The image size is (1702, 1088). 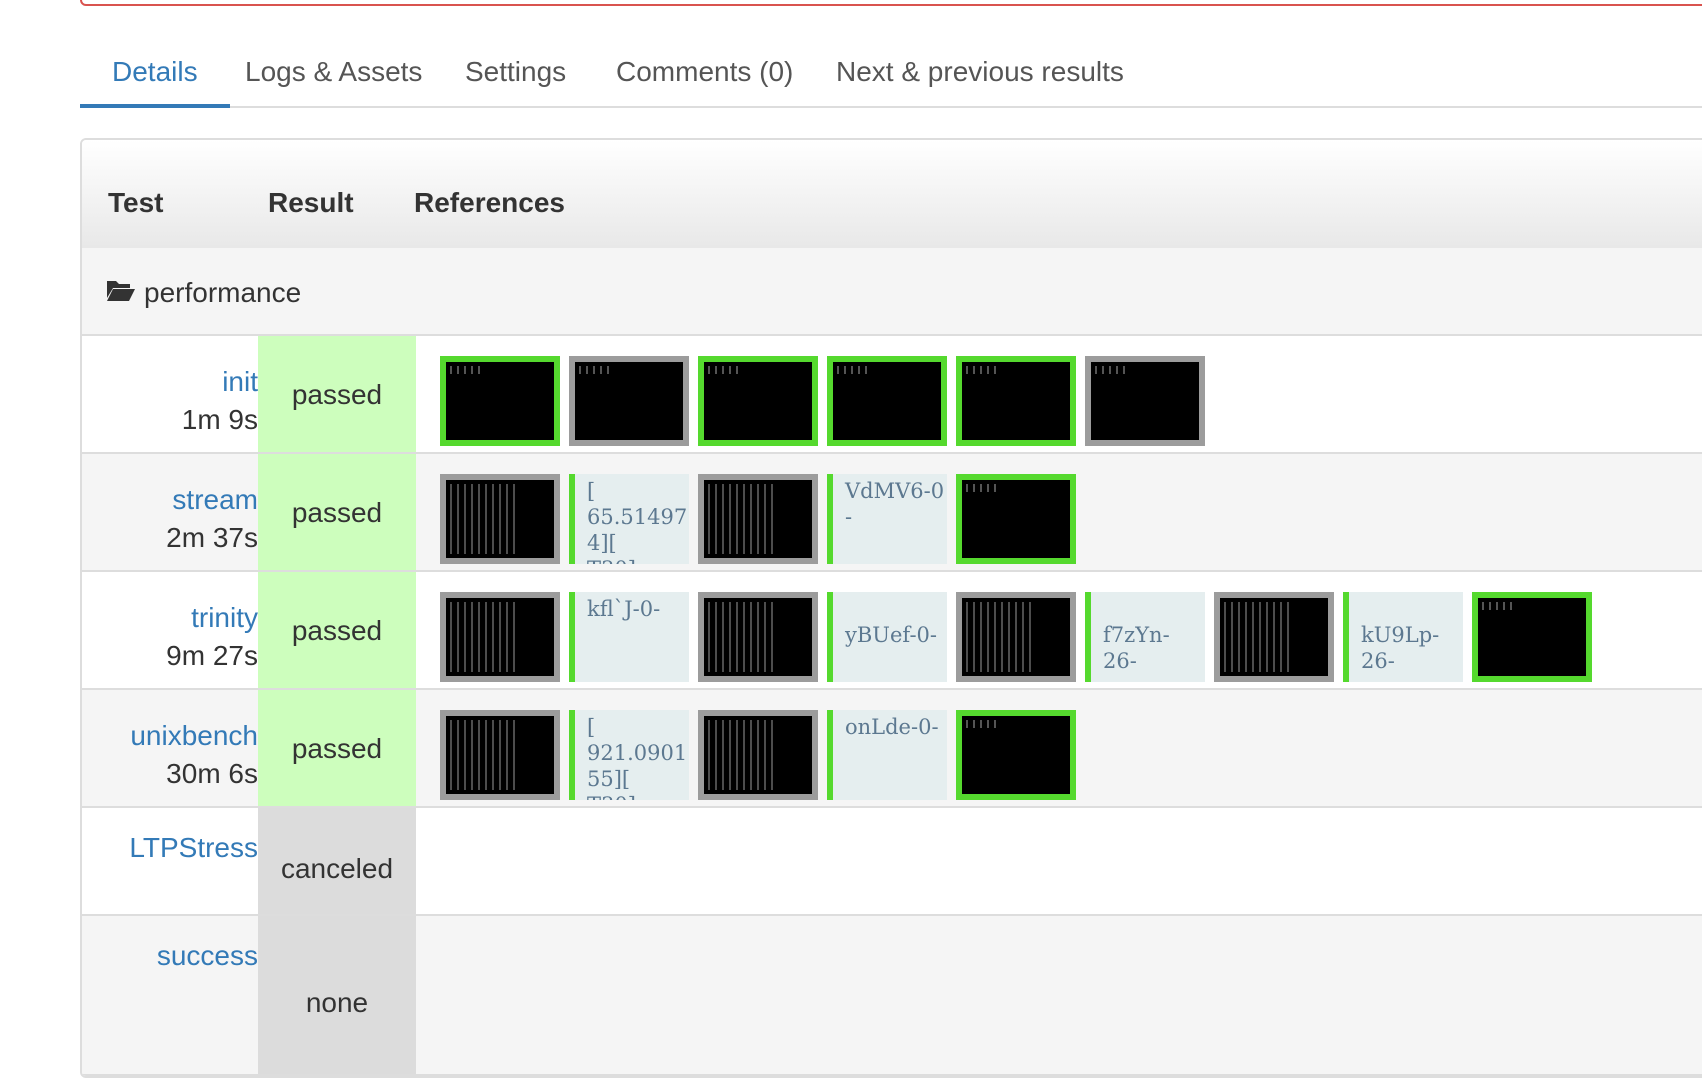 I want to click on header-result: Result, so click(x=311, y=202).